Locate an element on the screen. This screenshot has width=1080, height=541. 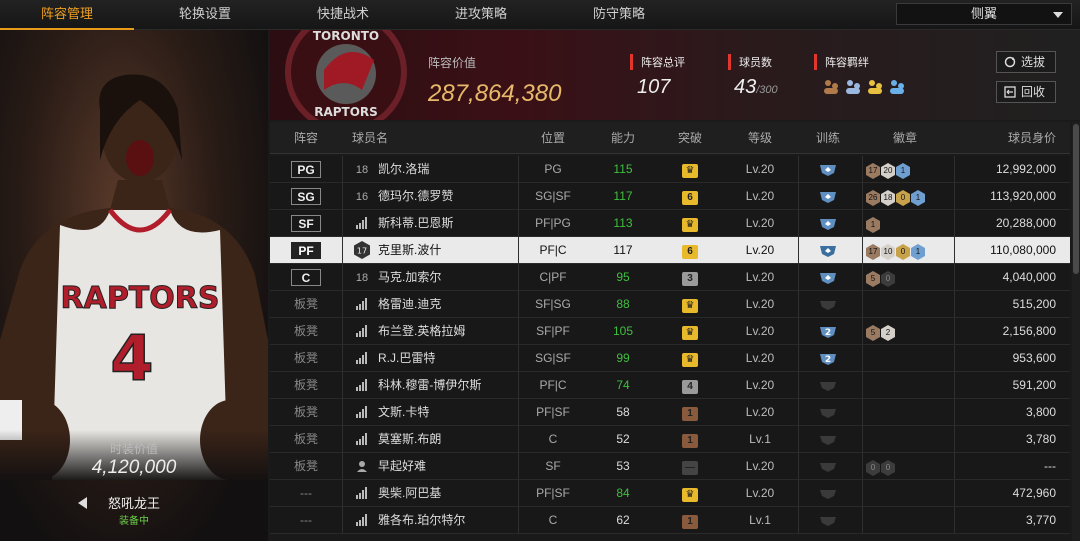
player-position: SF|PF is located at coordinates (553, 331).